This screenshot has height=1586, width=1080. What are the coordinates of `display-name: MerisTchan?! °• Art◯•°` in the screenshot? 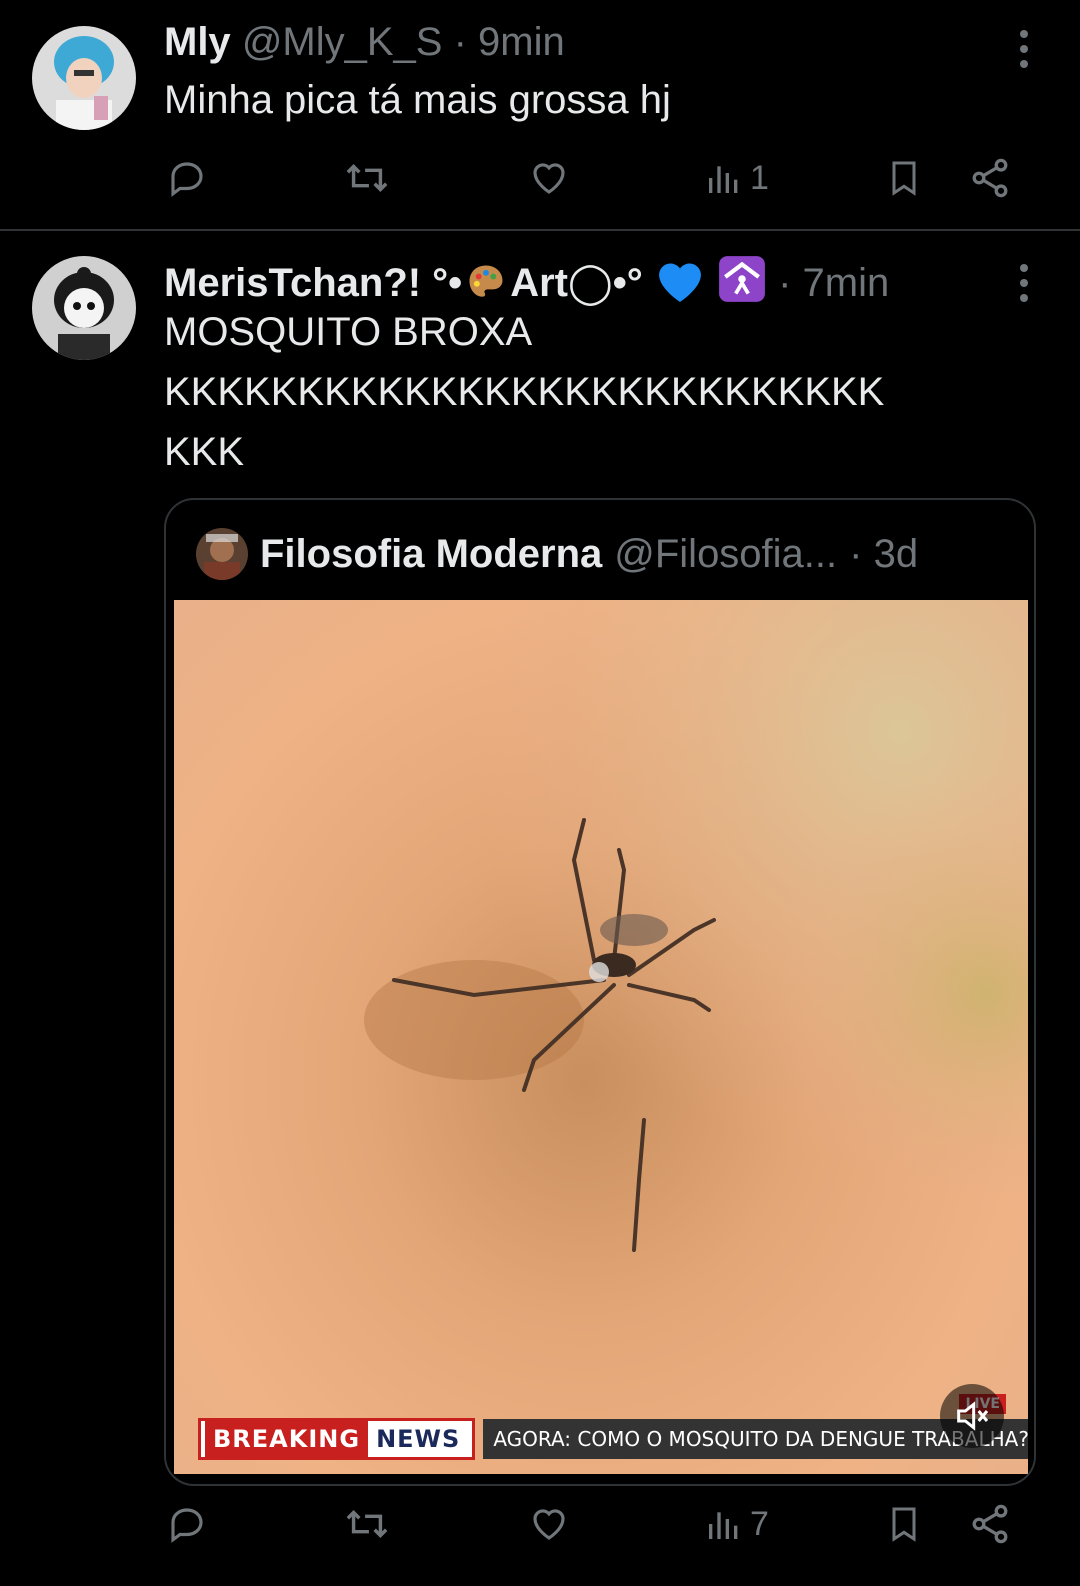 It's located at (471, 280).